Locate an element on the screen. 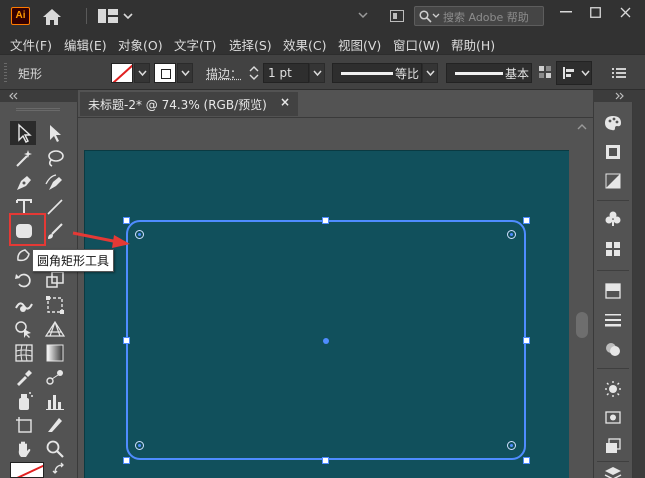  fill-stroke-swatch is located at coordinates (27, 470).